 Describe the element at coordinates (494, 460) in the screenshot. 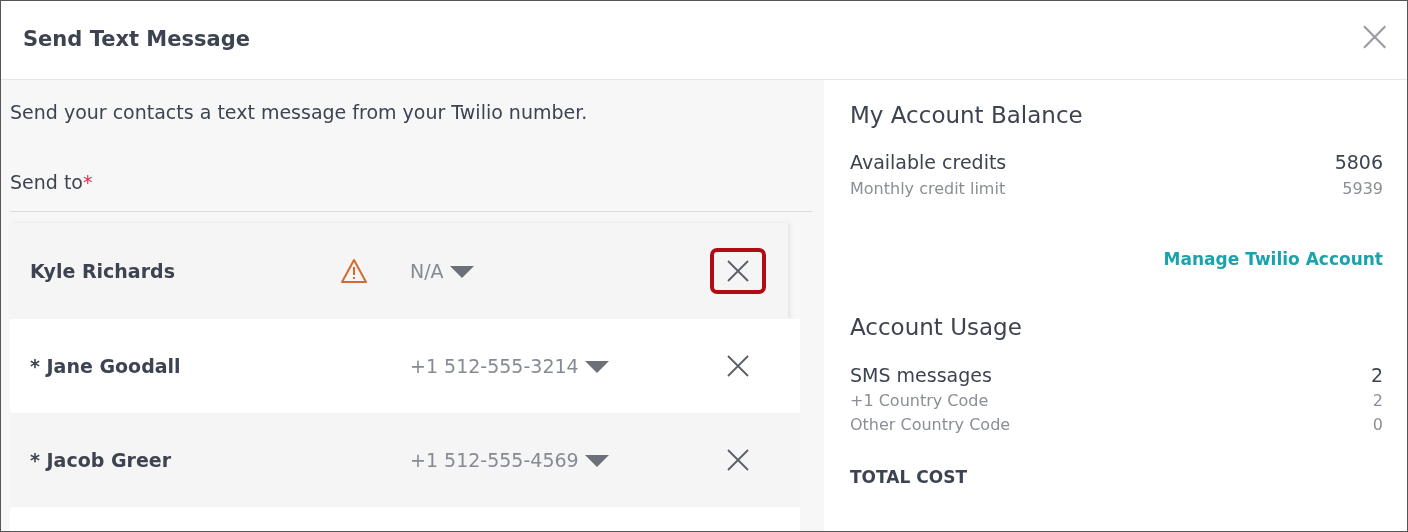

I see `phone-number: +1 512-555-4569` at that location.